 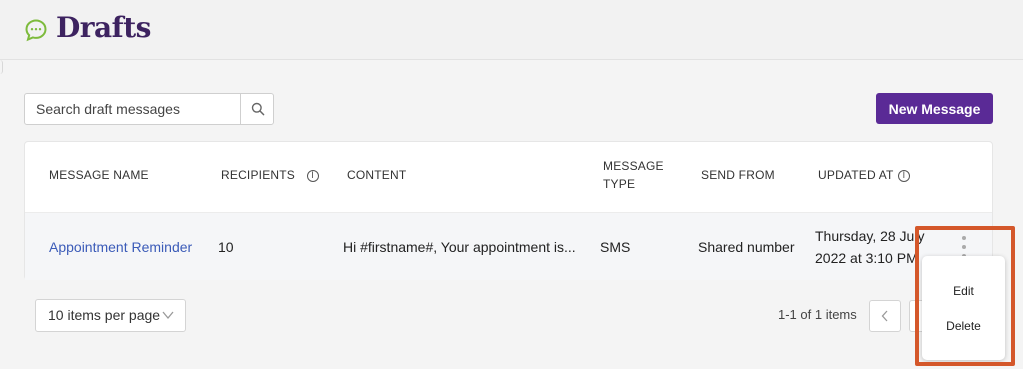 What do you see at coordinates (619, 184) in the screenshot?
I see `column-header-label: TYPE` at bounding box center [619, 184].